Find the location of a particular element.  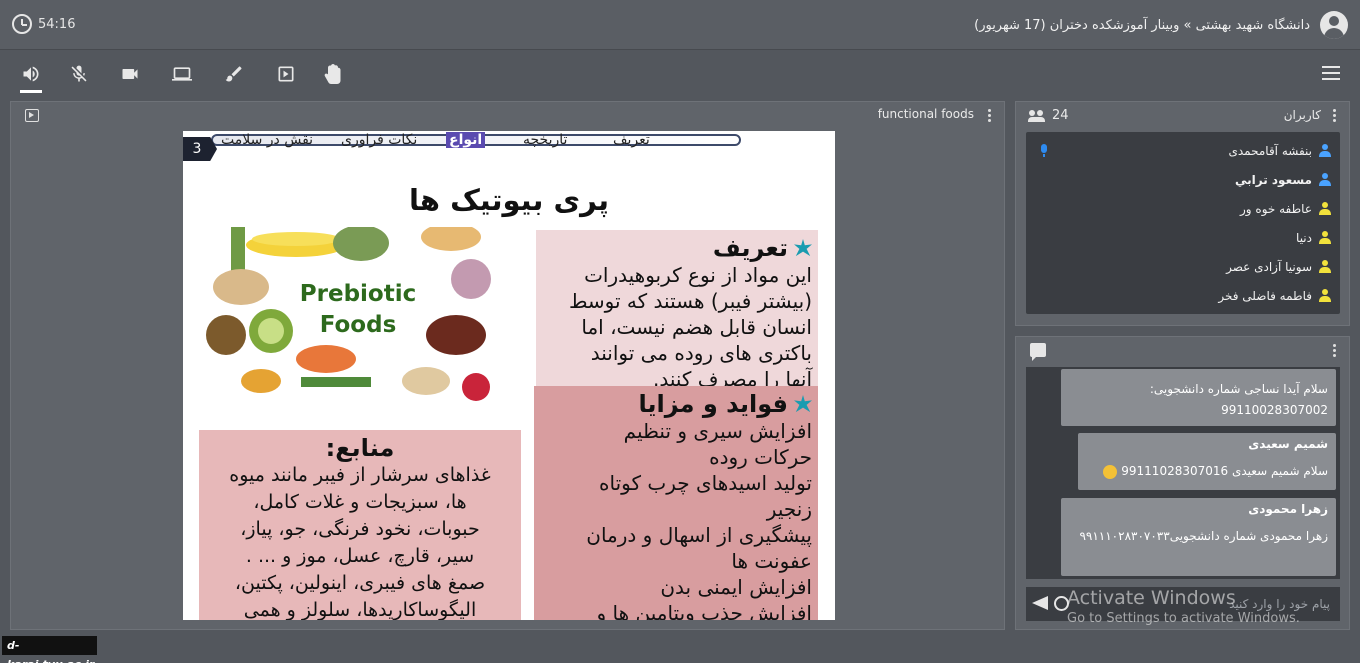

slide-nav-item: تعریف is located at coordinates (631, 140).